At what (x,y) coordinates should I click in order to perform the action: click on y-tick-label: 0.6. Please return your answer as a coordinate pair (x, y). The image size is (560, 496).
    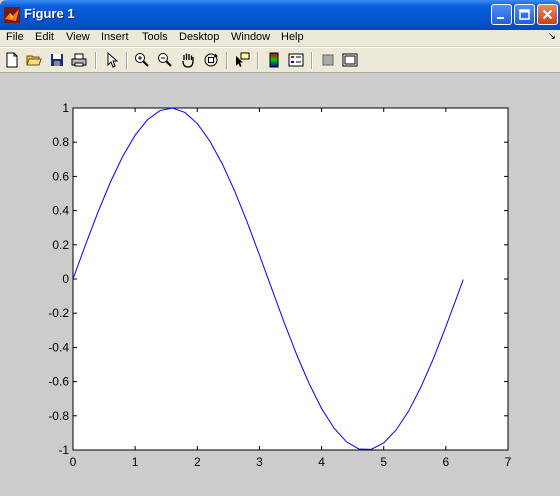
    Looking at the image, I should click on (60, 176).